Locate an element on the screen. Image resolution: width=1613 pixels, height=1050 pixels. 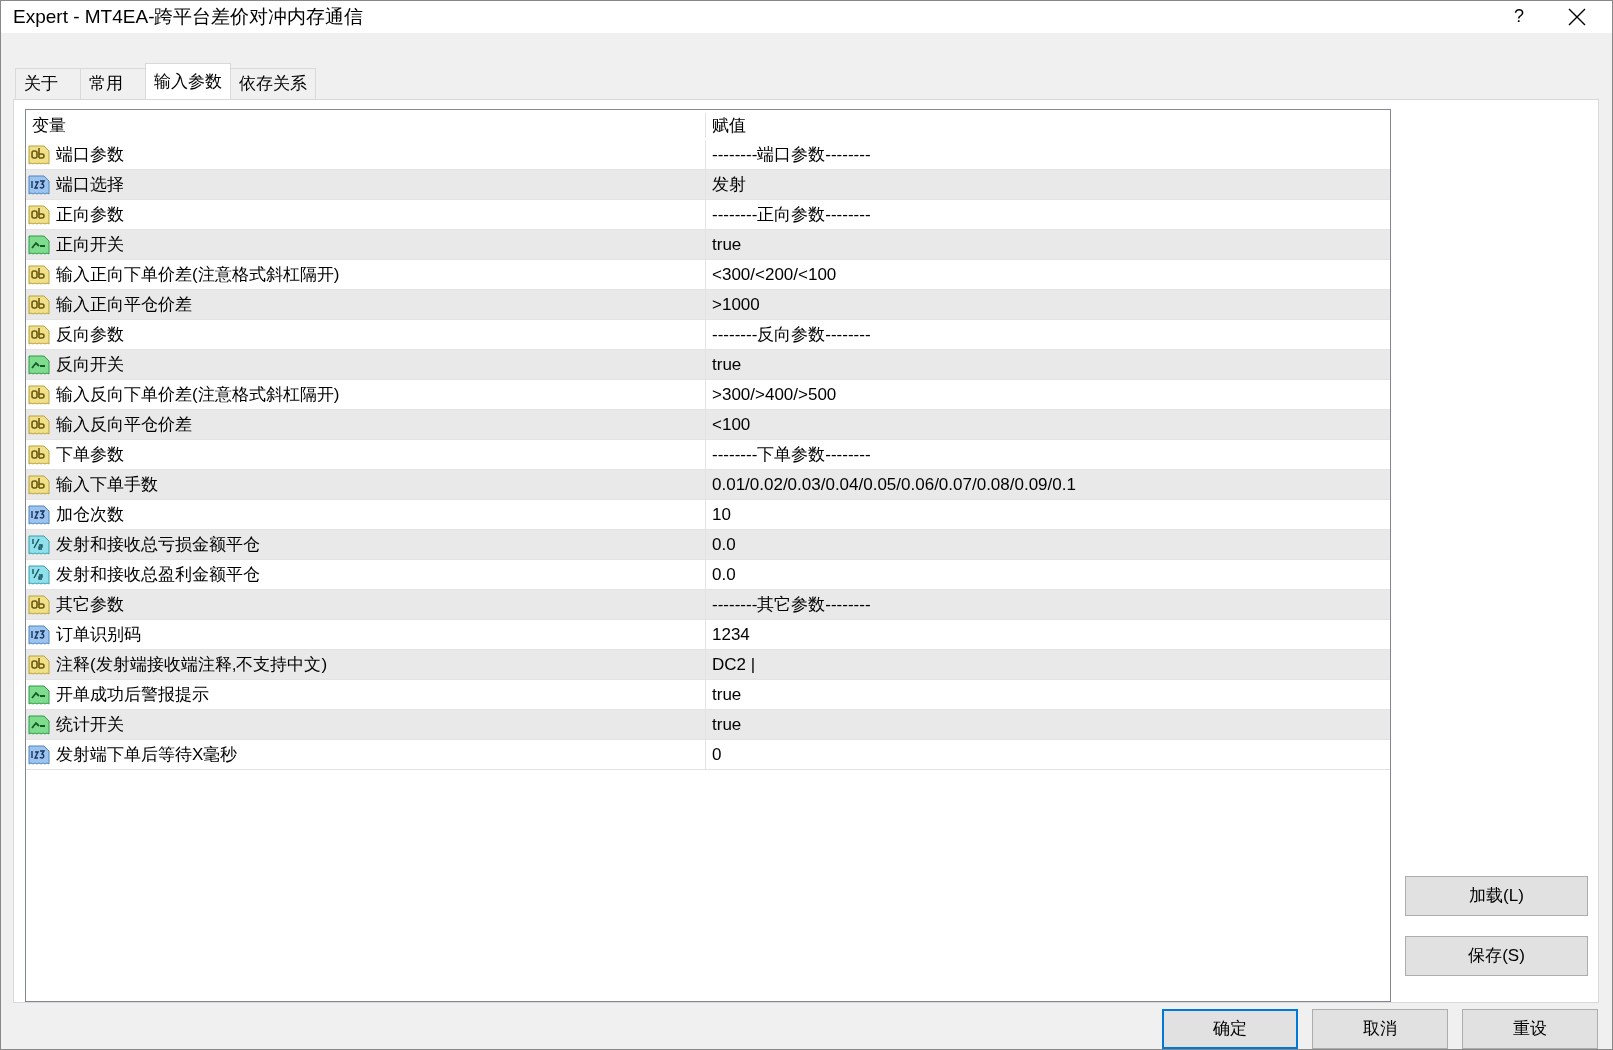
variable-name: 反向开关 is located at coordinates (90, 364).